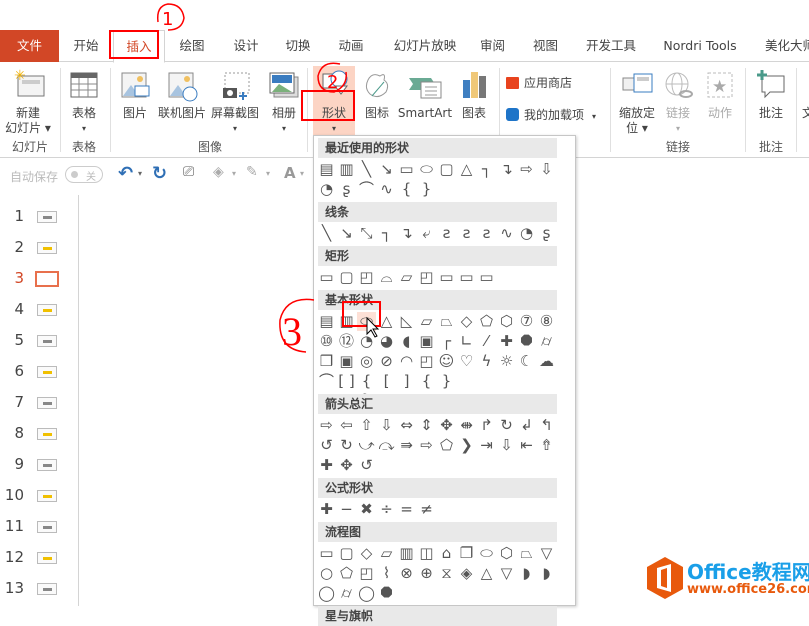  I want to click on tab-view: 视图, so click(545, 46).